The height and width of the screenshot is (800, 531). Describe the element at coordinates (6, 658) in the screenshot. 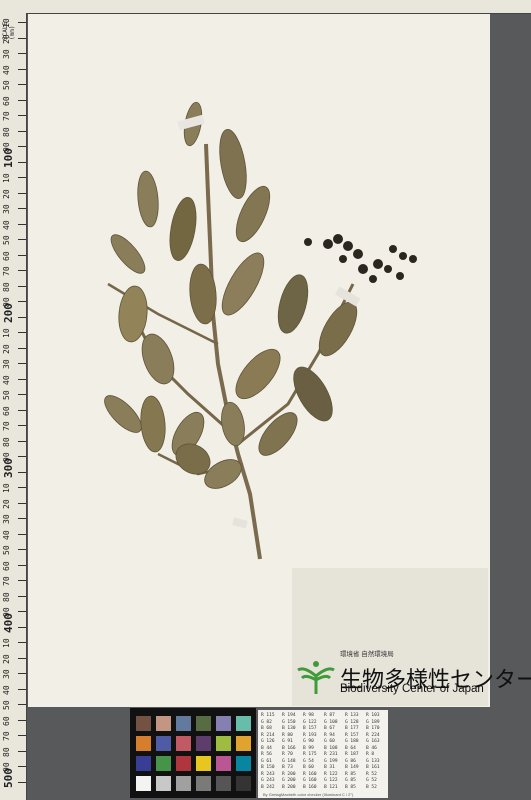

I see `ruler-number: 20` at that location.